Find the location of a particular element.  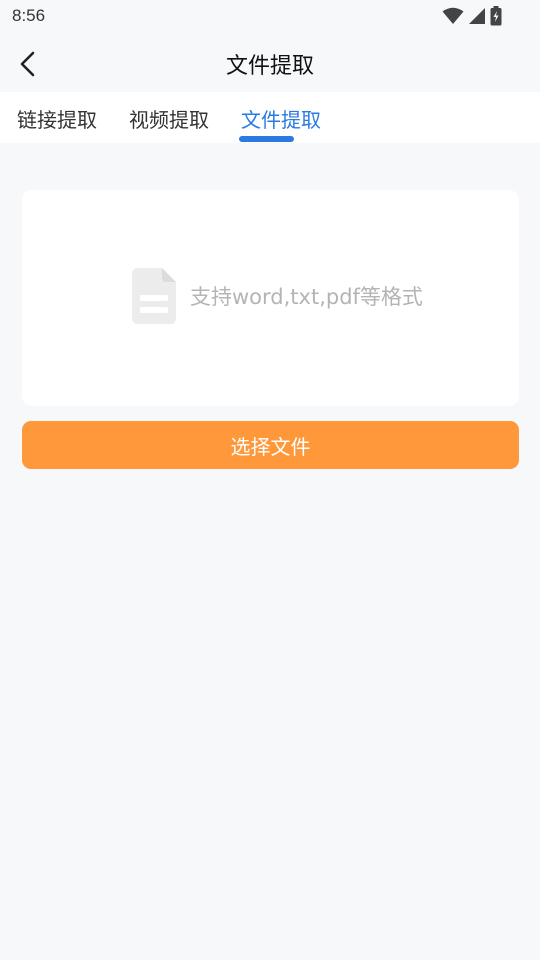

tab-bar: 链接提取 视频提取 文件提取 is located at coordinates (270, 117).